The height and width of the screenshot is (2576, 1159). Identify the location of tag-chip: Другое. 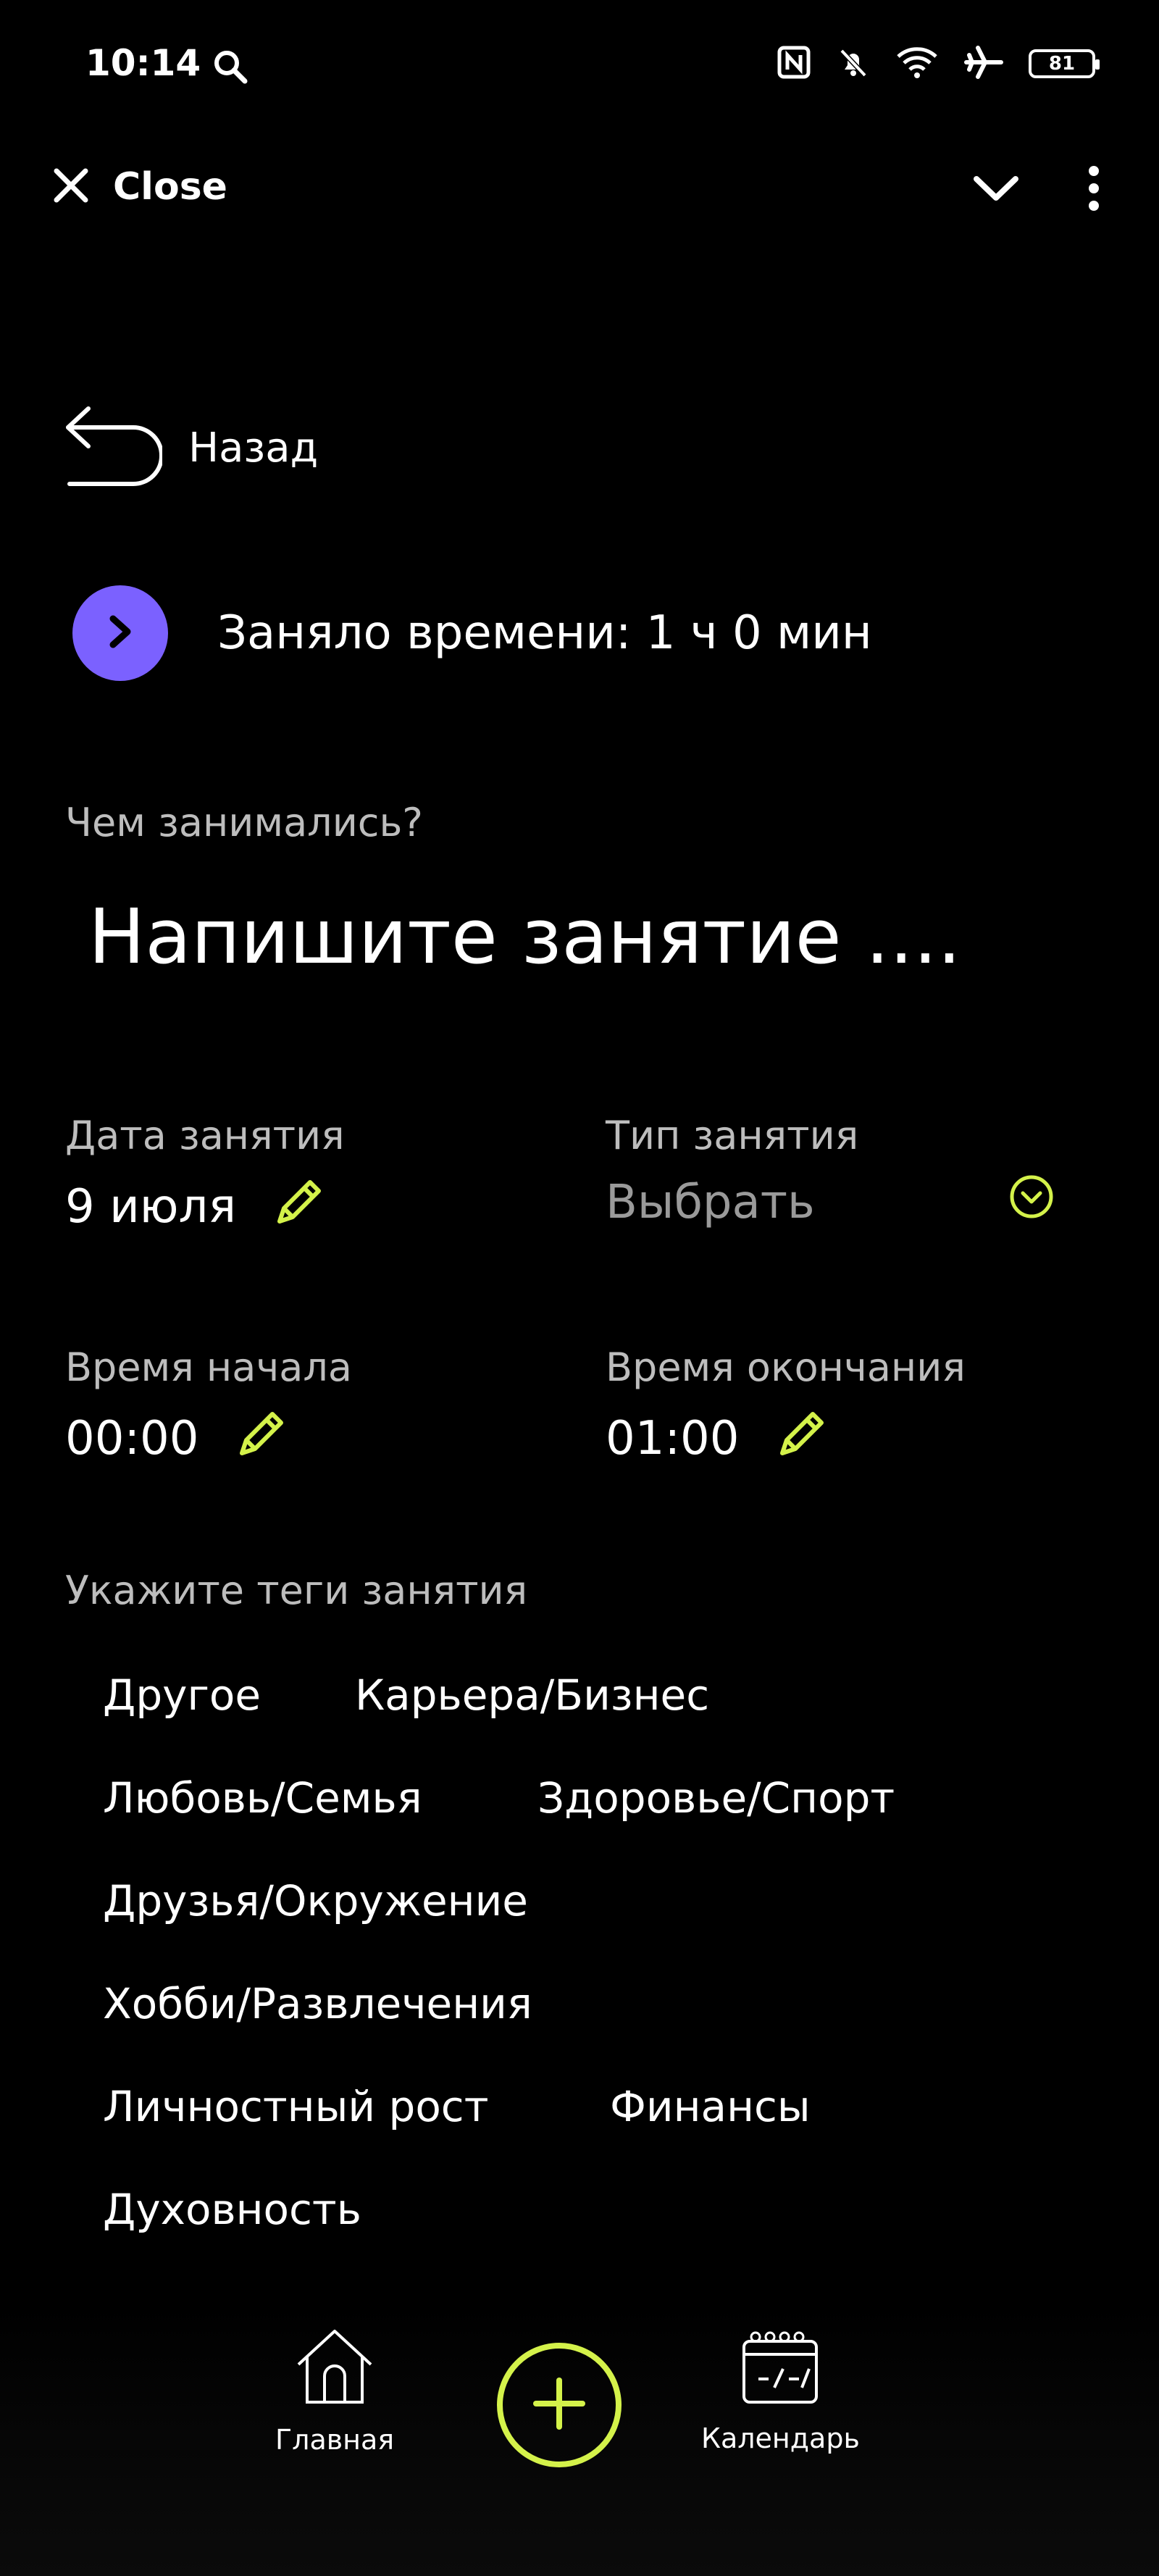
(182, 1695).